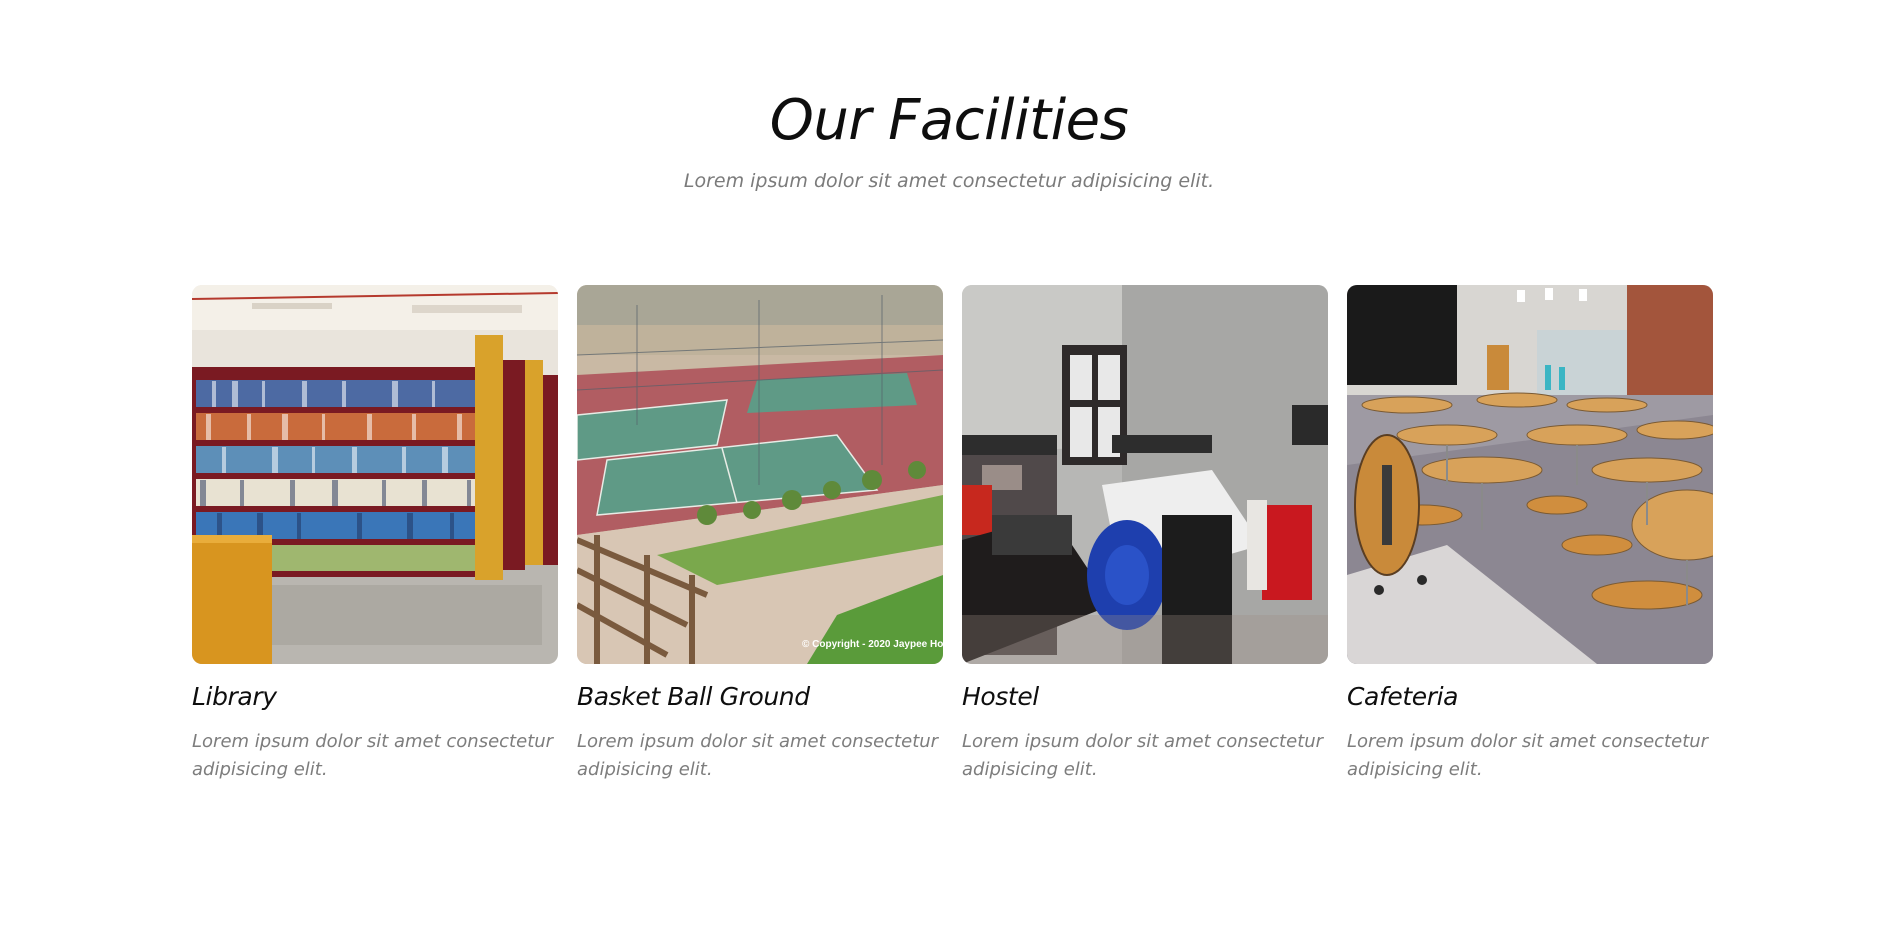  What do you see at coordinates (375, 697) in the screenshot?
I see `card-title: Library` at bounding box center [375, 697].